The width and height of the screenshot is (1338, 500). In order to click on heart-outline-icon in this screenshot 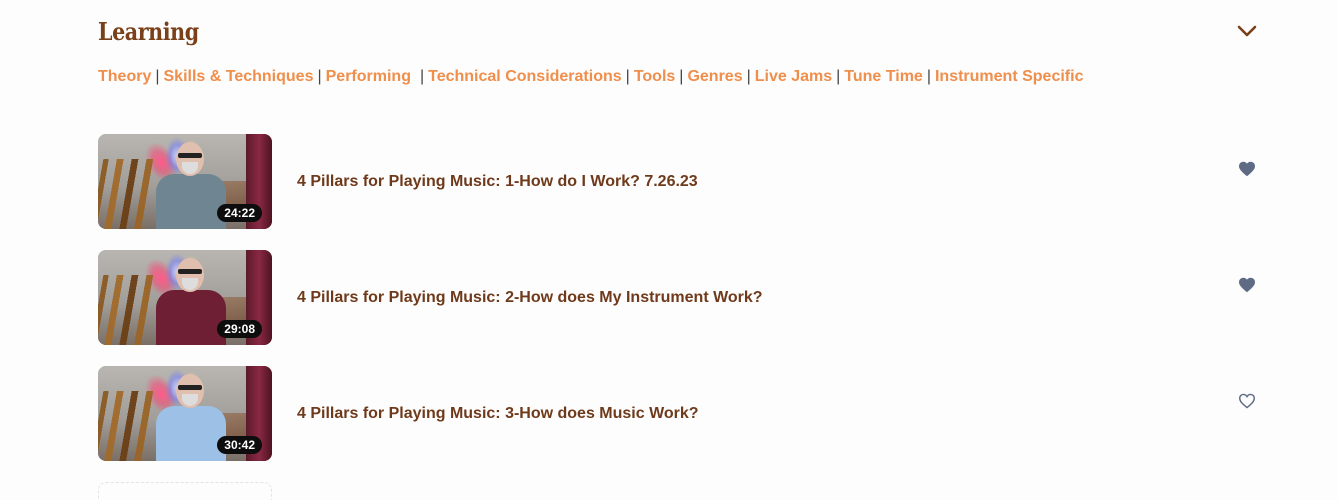, I will do `click(1247, 401)`.